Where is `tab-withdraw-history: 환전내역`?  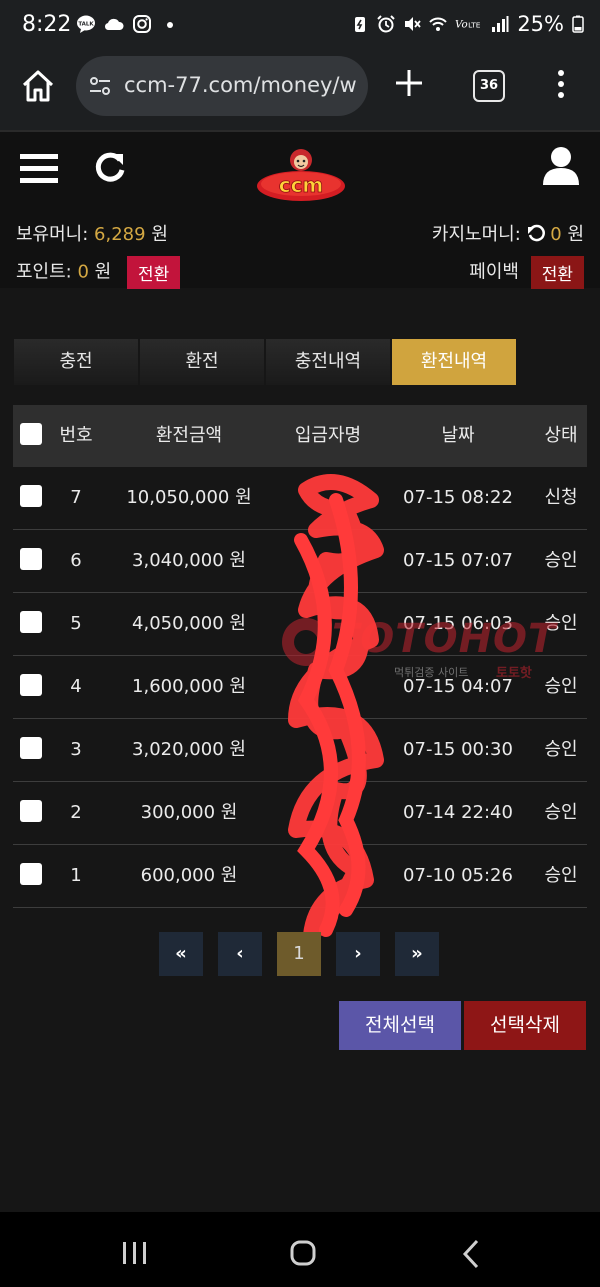
tab-withdraw-history: 환전내역 is located at coordinates (454, 362).